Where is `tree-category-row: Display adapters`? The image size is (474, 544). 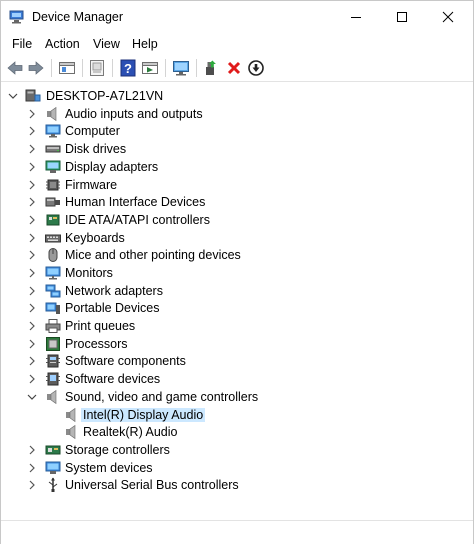
tree-category-row: Display adapters is located at coordinates (237, 167).